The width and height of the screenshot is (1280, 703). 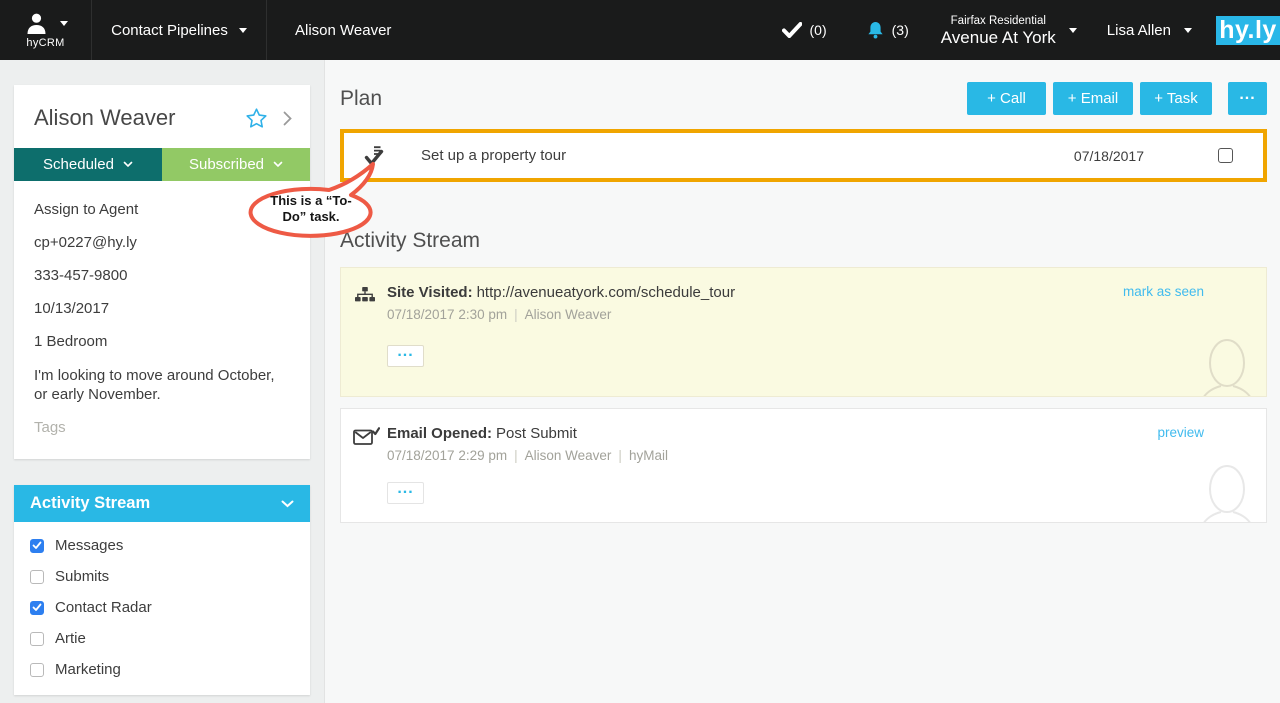 I want to click on filter-option-messages: Messages, so click(x=162, y=545).